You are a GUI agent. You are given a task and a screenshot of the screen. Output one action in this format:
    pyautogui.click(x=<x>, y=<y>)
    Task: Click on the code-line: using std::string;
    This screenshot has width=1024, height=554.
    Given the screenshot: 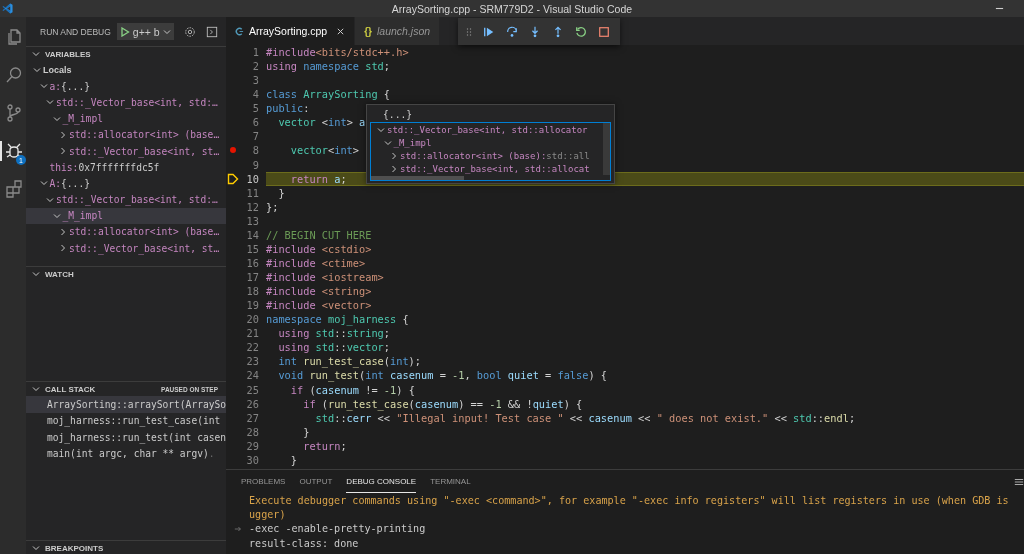 What is the action you would take?
    pyautogui.click(x=334, y=333)
    